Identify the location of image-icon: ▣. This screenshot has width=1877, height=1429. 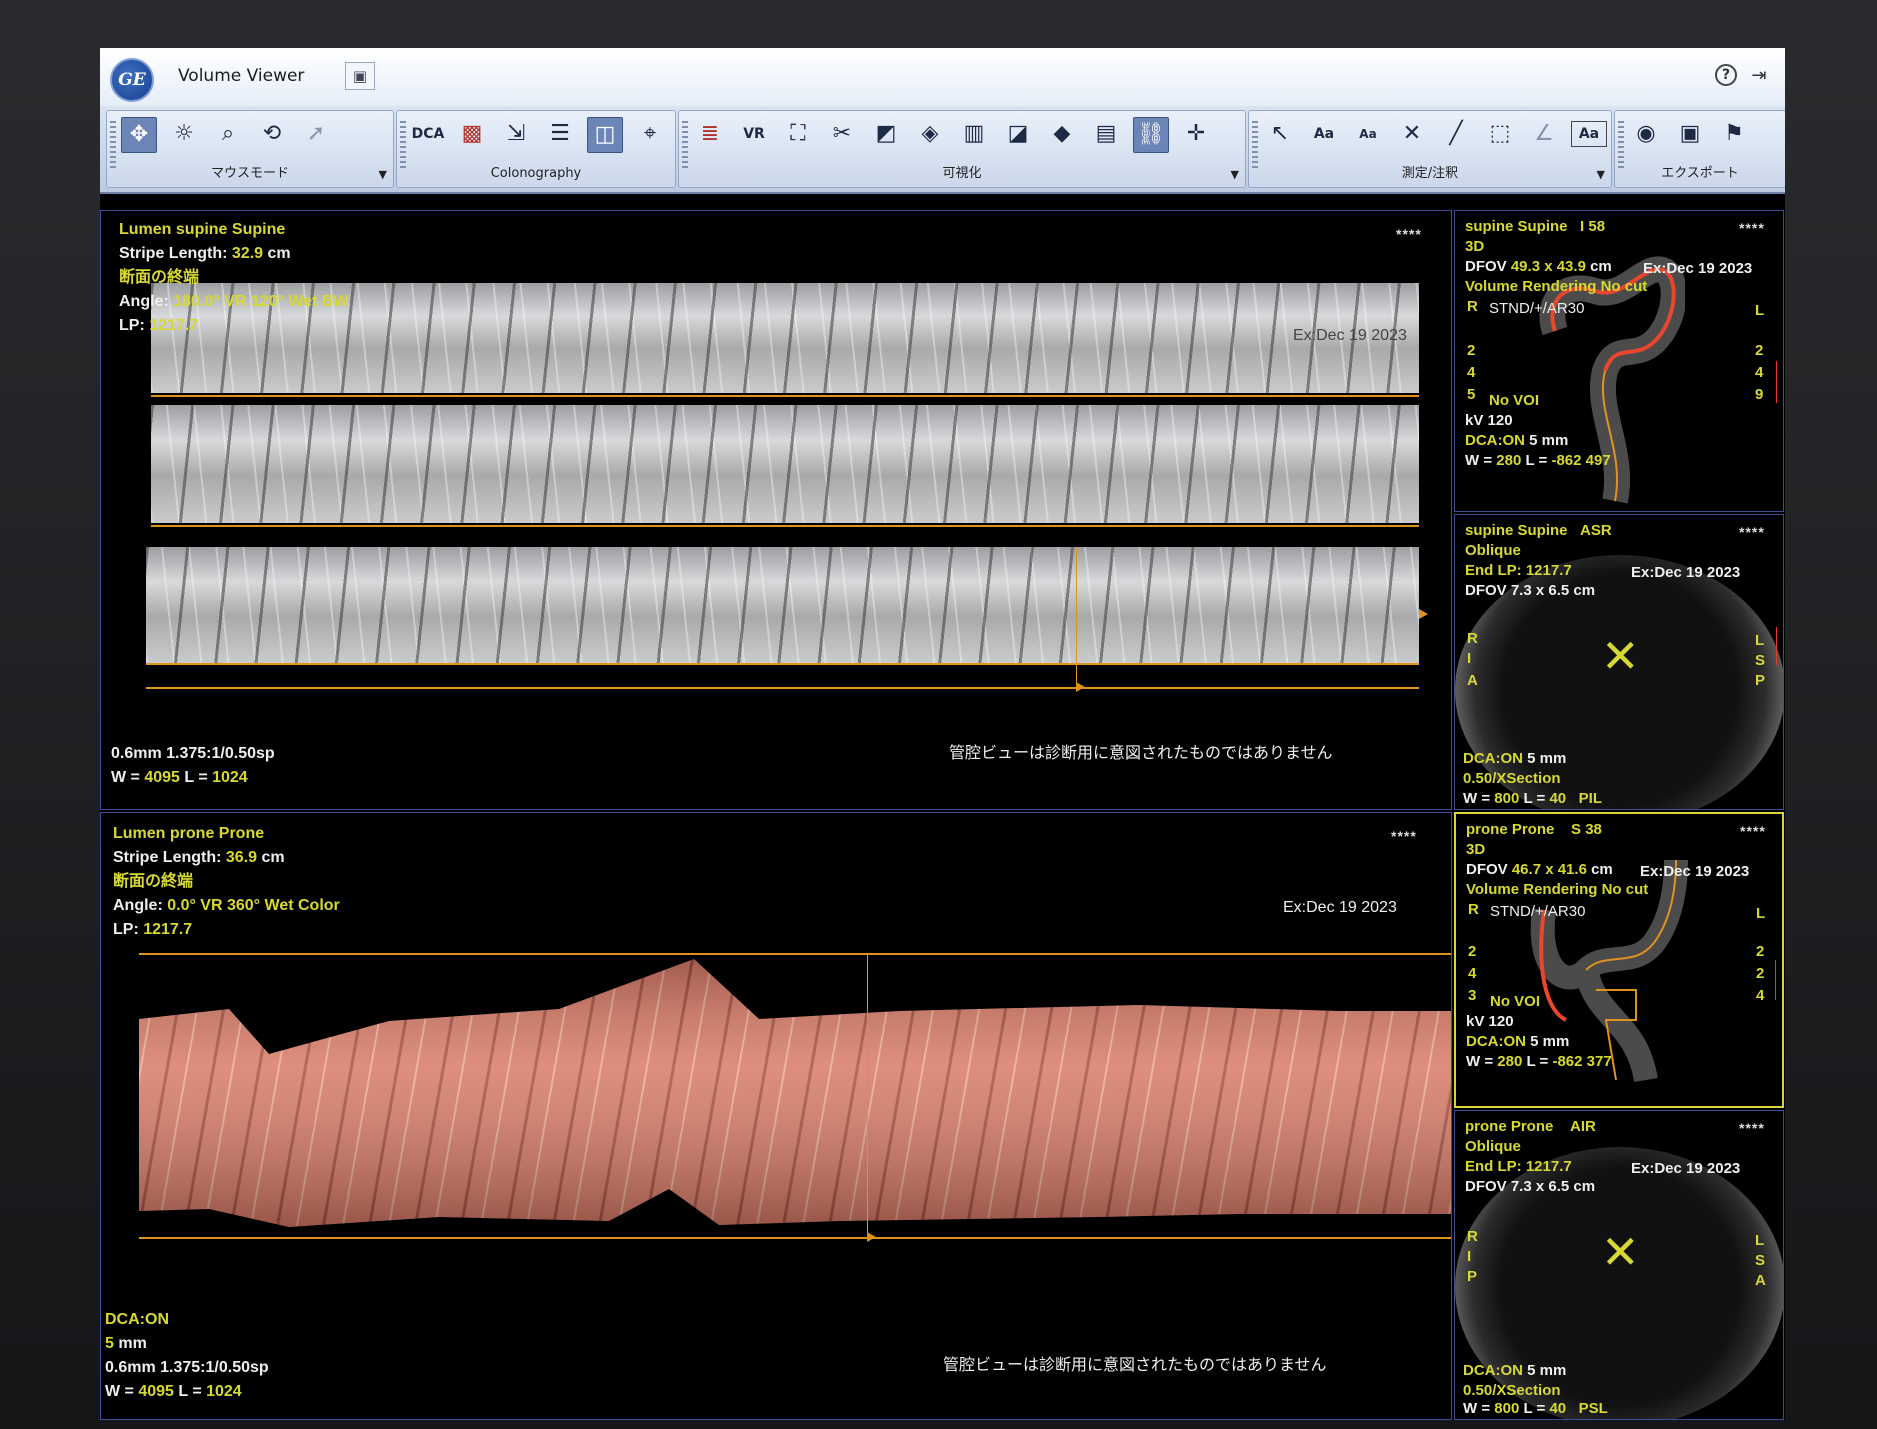
(360, 76).